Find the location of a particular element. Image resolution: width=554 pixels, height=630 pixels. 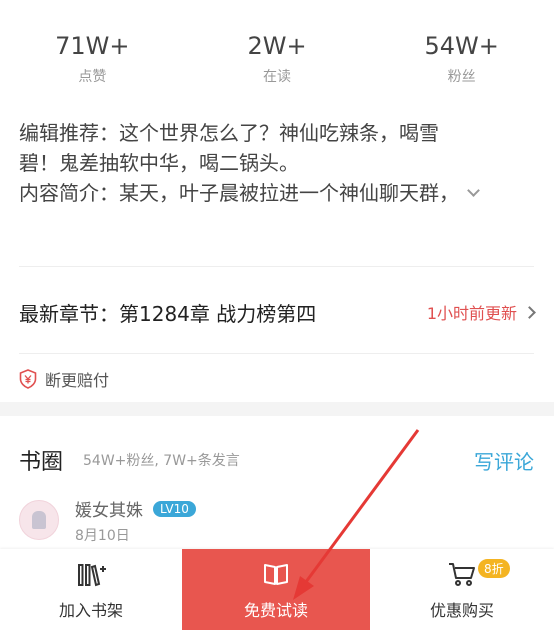

book-circle-header: 书圈 54W+粉丝, 7W+条发言 写评论 is located at coordinates (276, 460).